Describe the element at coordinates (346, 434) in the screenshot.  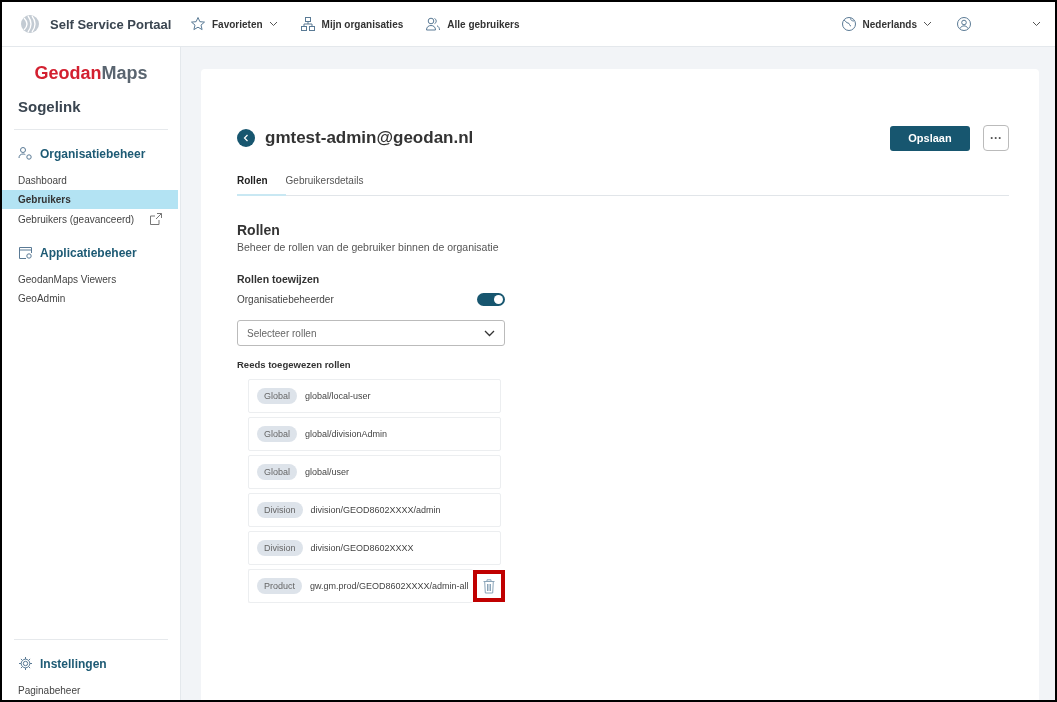
I see `role-name: global/divisionAdmin` at that location.